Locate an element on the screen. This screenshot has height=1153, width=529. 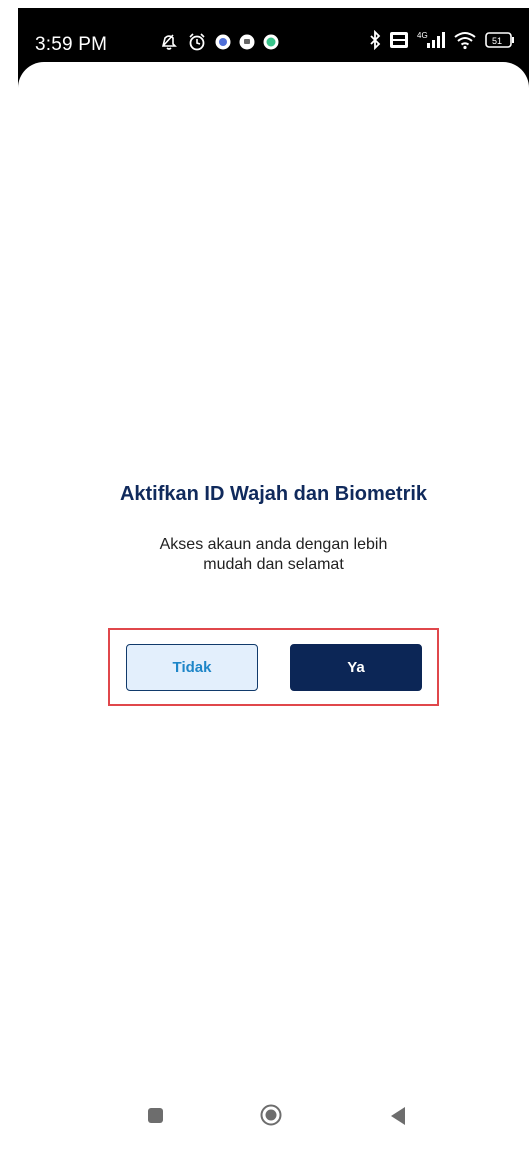
subtitle-line-1: Akses akaun anda dengan lebih is located at coordinates (273, 544).